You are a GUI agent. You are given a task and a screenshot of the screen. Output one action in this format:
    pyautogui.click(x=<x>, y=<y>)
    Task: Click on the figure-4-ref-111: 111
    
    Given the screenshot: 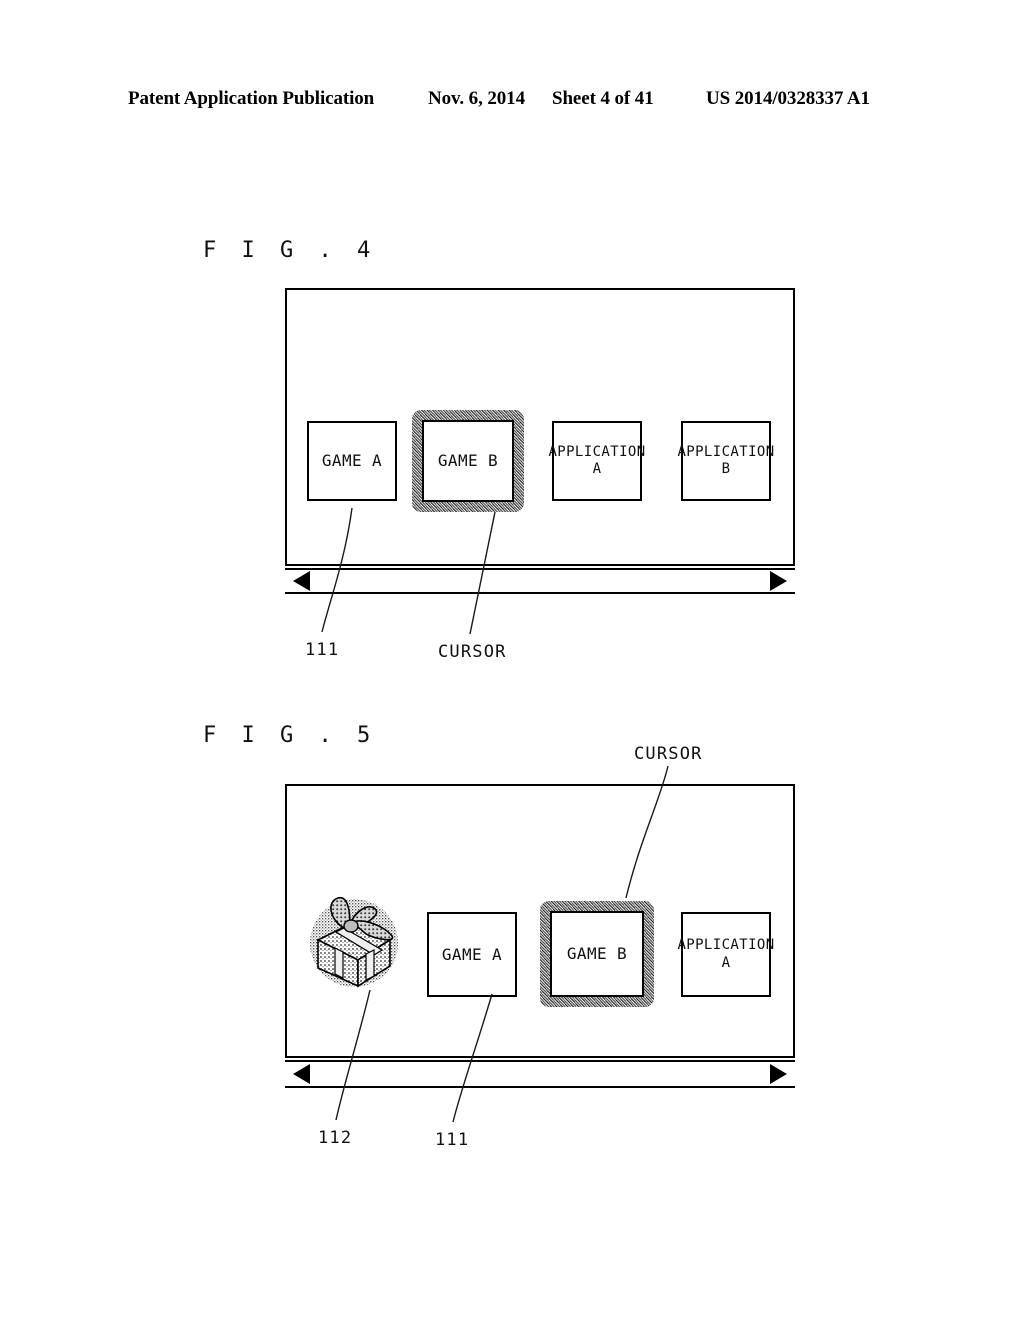 What is the action you would take?
    pyautogui.click(x=322, y=650)
    